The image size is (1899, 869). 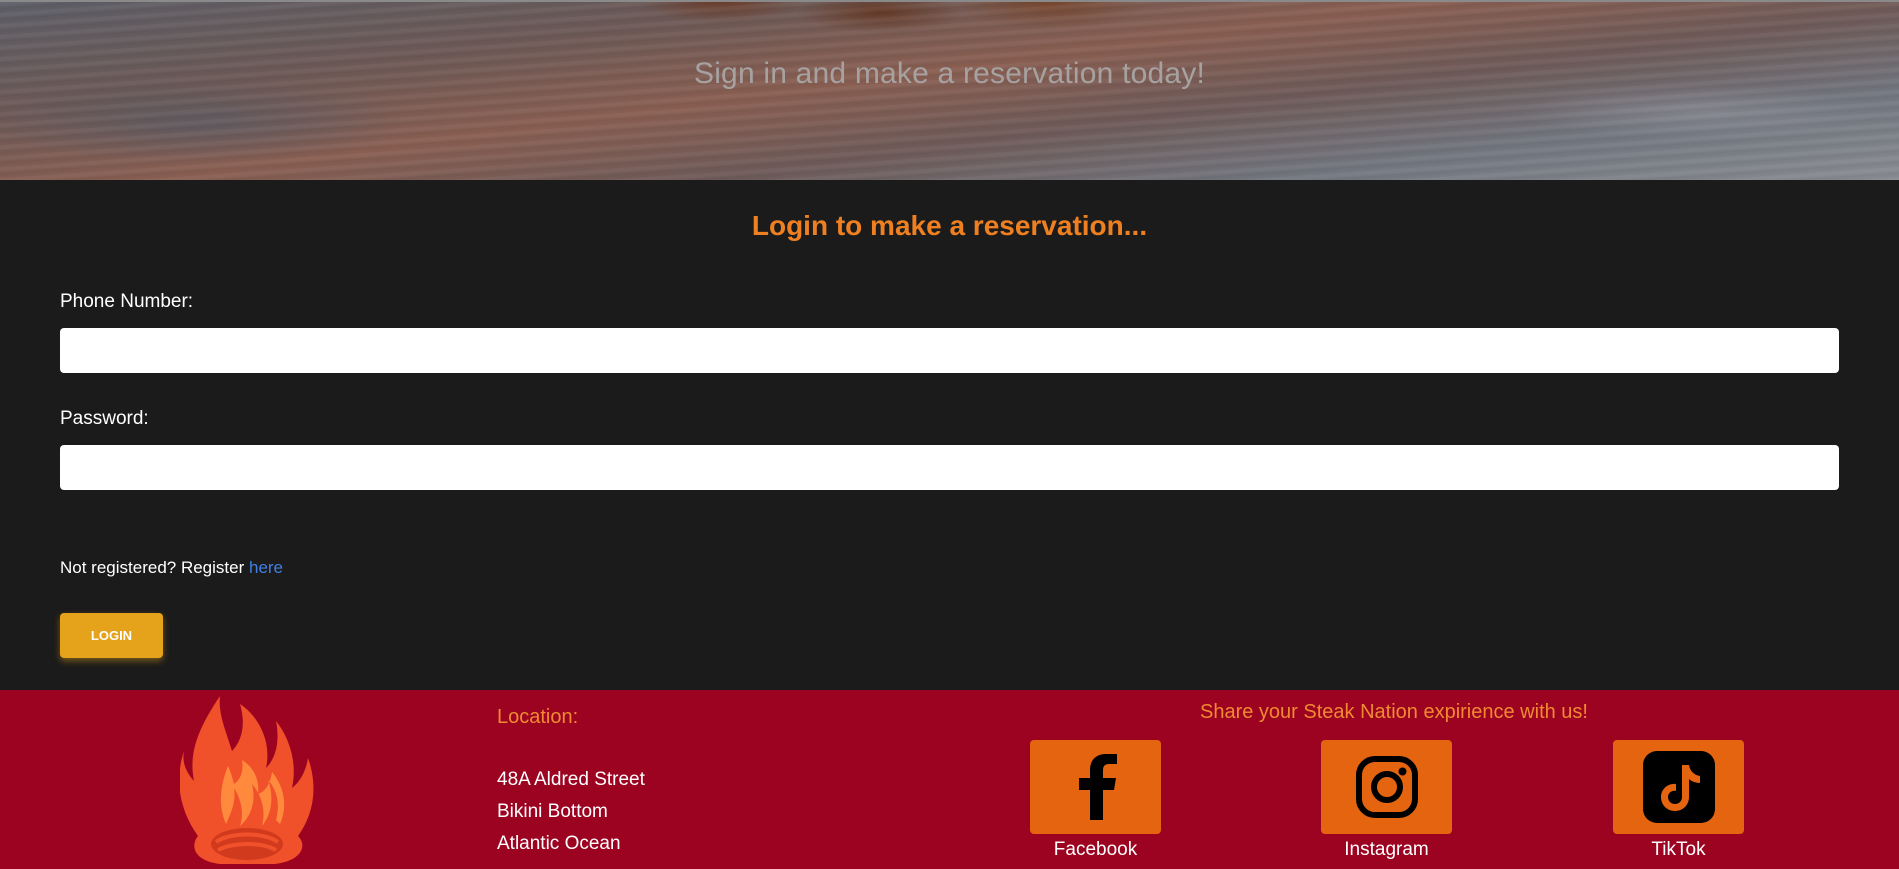 I want to click on instagram-button, so click(x=1386, y=787).